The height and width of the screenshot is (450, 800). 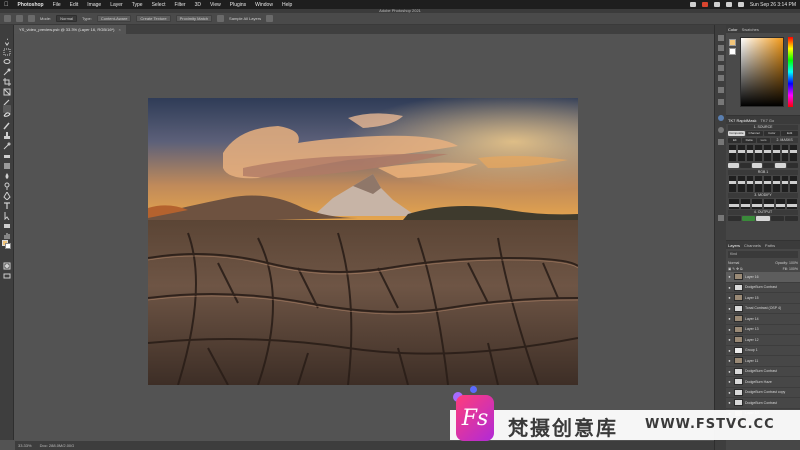 What do you see at coordinates (732, 42) in the screenshot?
I see `fg-color-chip` at bounding box center [732, 42].